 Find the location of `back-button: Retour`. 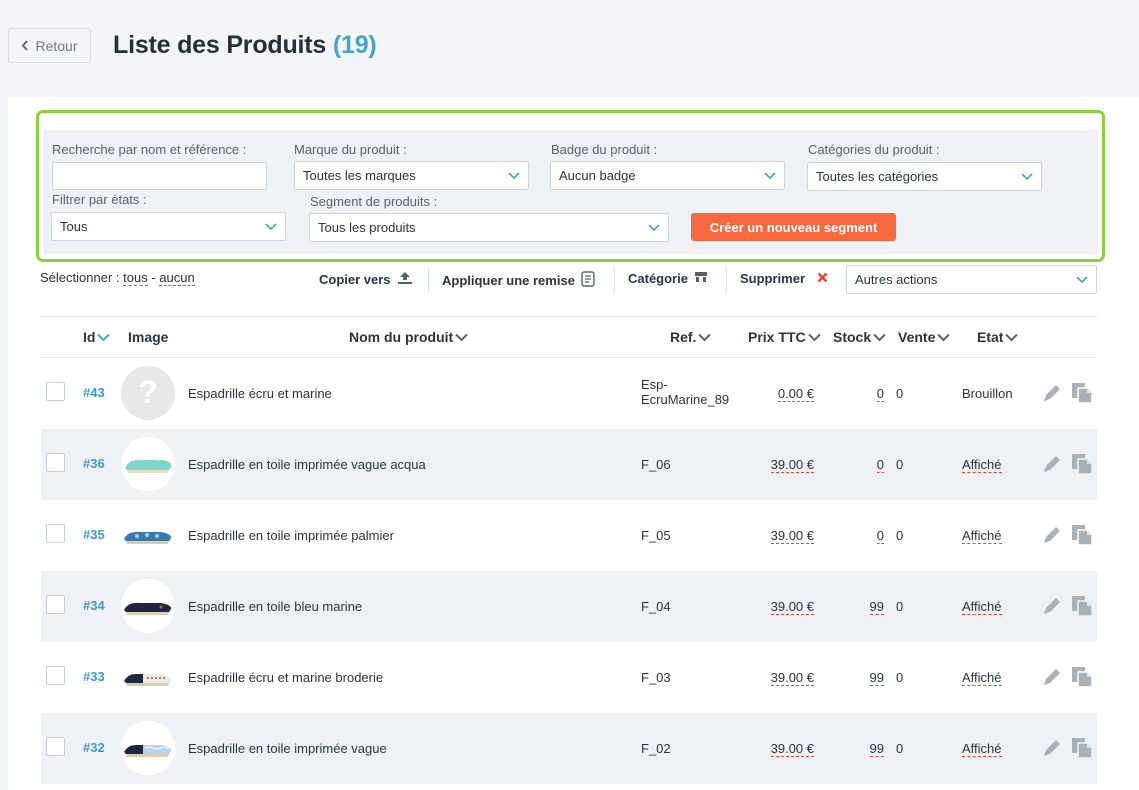

back-button: Retour is located at coordinates (49, 45).